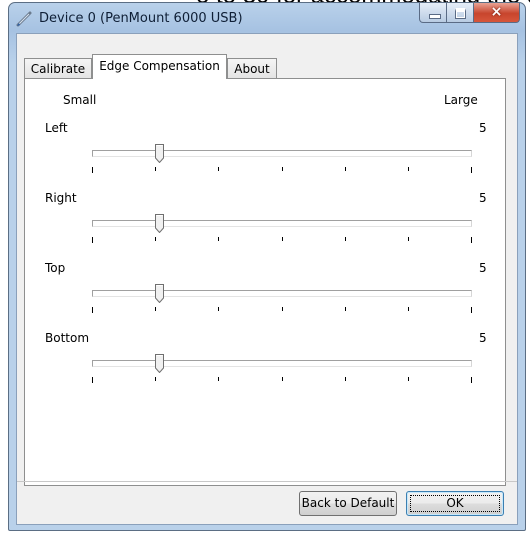 The height and width of the screenshot is (533, 530). What do you see at coordinates (252, 68) in the screenshot?
I see `tab-about: About` at bounding box center [252, 68].